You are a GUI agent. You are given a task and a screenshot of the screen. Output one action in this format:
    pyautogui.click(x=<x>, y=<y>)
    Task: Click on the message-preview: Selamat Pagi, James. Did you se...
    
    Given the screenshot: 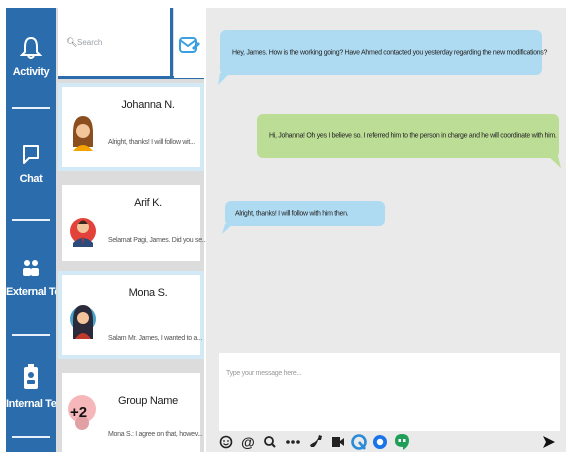 What is the action you would take?
    pyautogui.click(x=157, y=240)
    